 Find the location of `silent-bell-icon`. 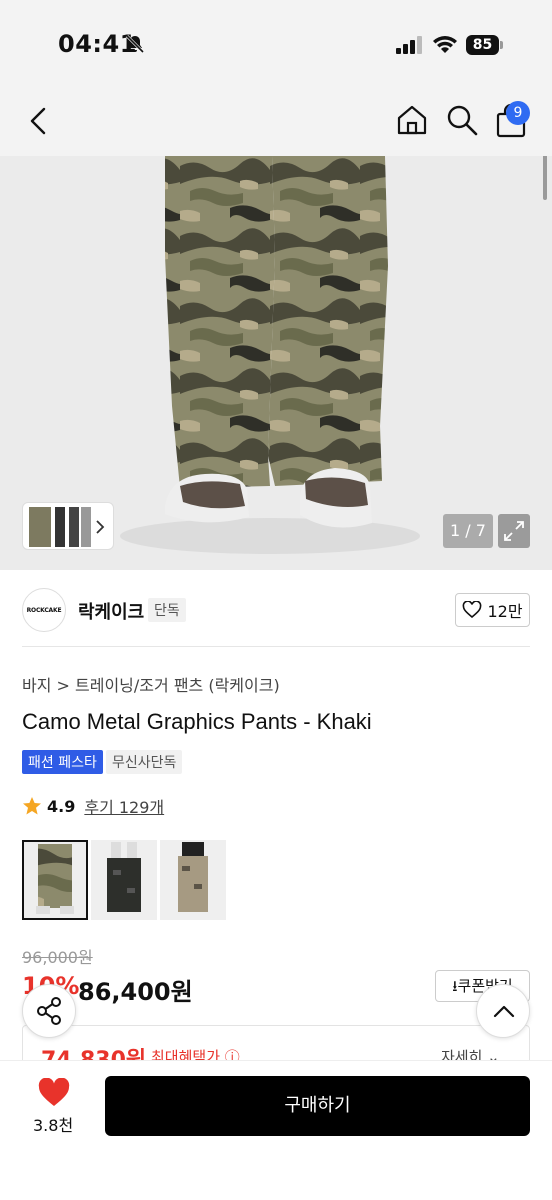

silent-bell-icon is located at coordinates (135, 44).